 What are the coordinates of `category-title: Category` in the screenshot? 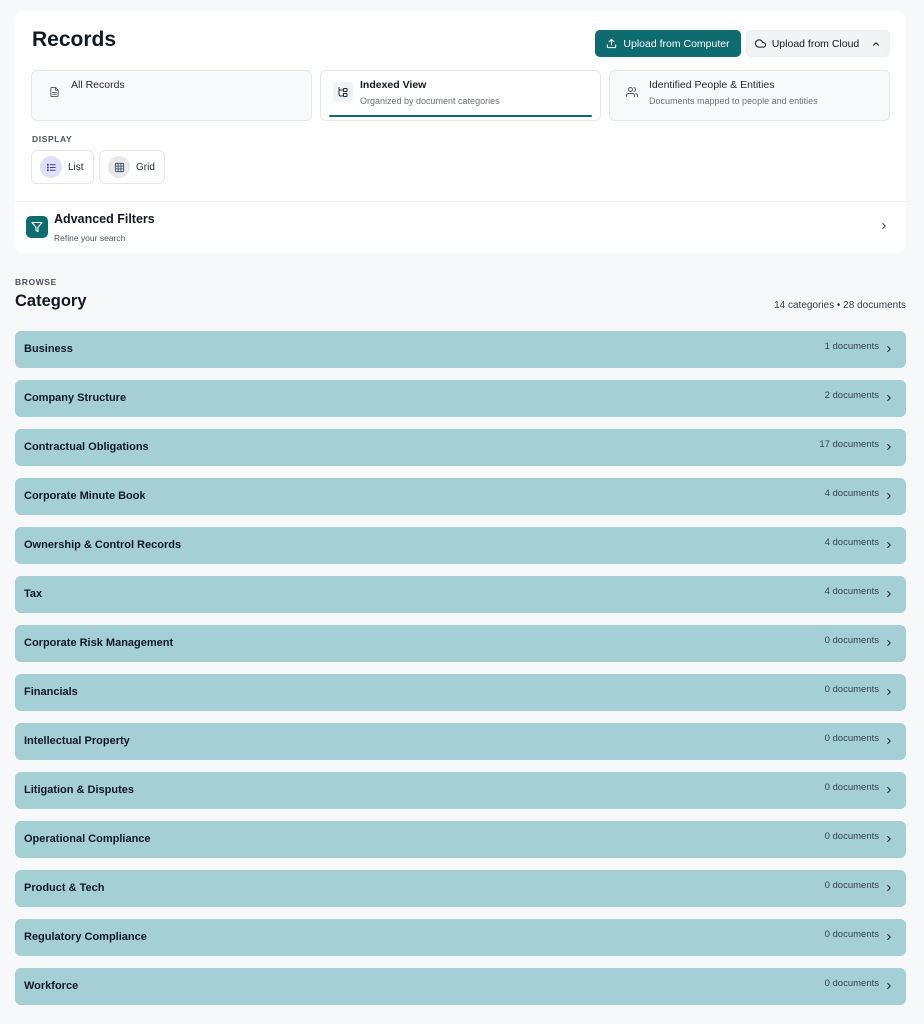 It's located at (51, 301).